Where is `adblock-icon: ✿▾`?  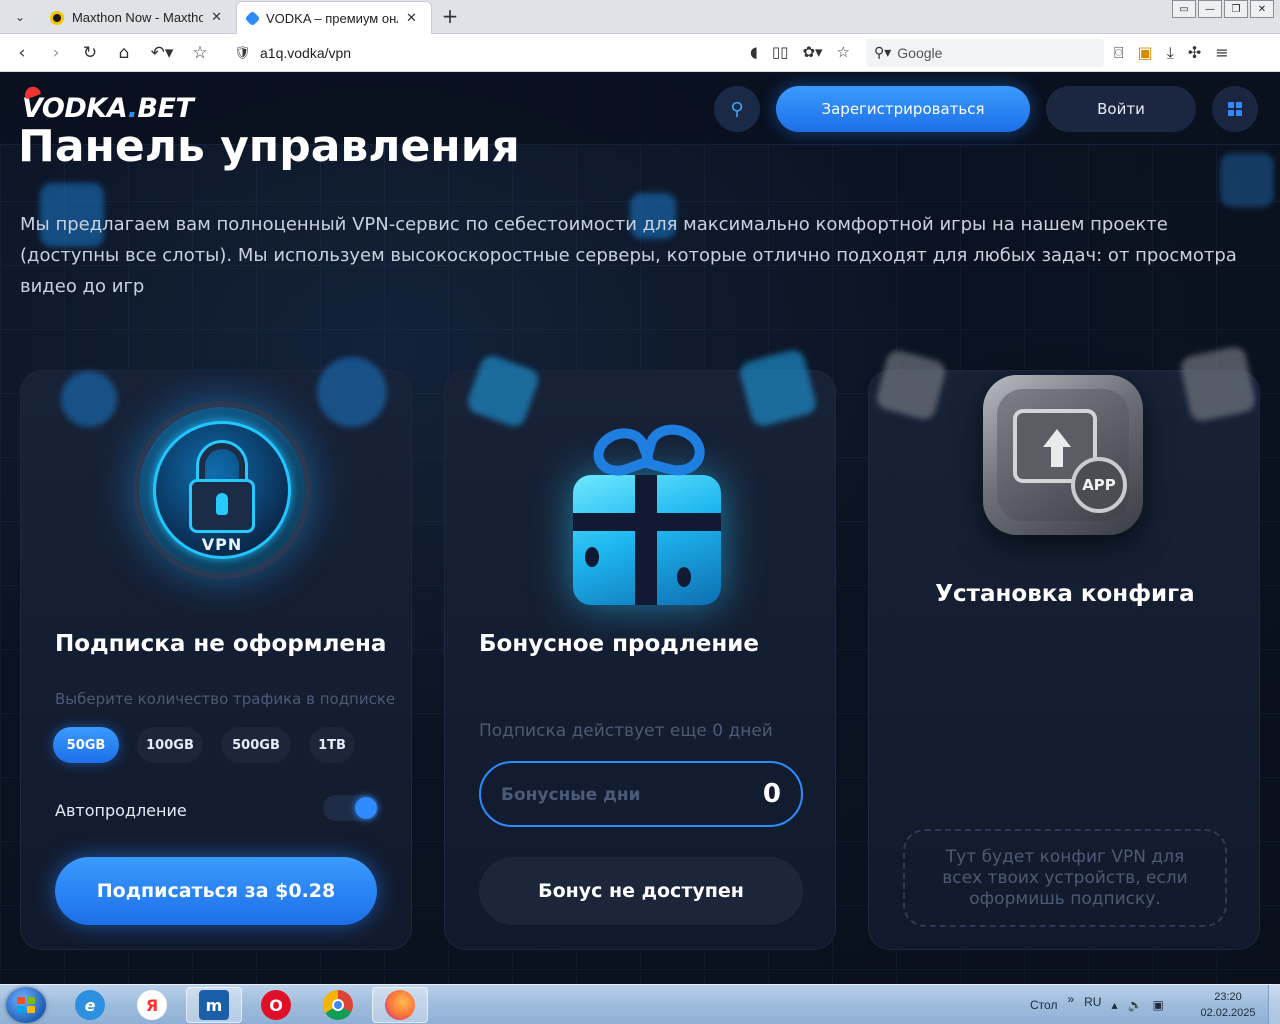
adblock-icon: ✿▾ is located at coordinates (812, 52).